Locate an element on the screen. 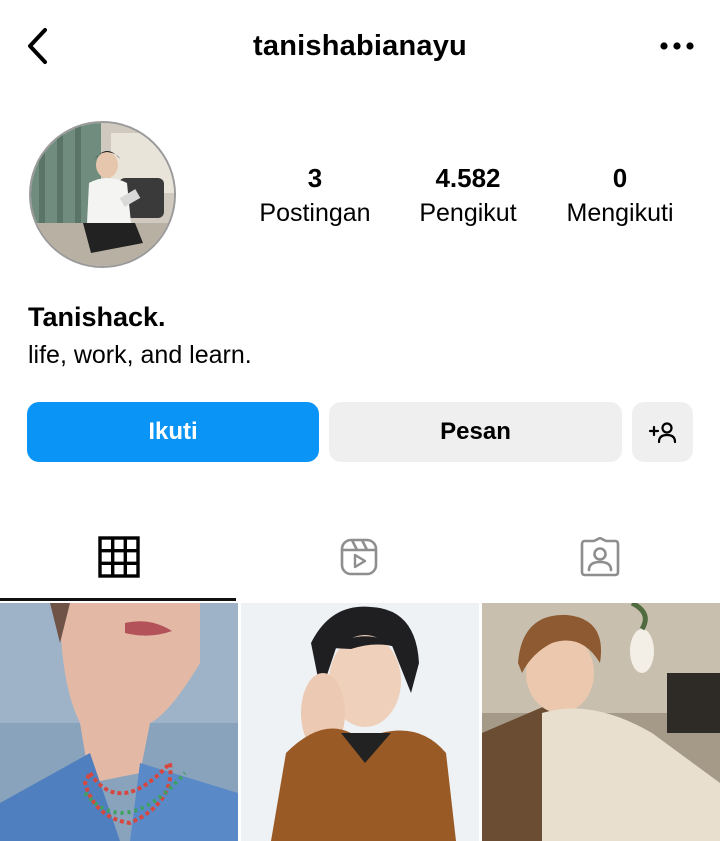  profile-header: tanishabianayu is located at coordinates (360, 47).